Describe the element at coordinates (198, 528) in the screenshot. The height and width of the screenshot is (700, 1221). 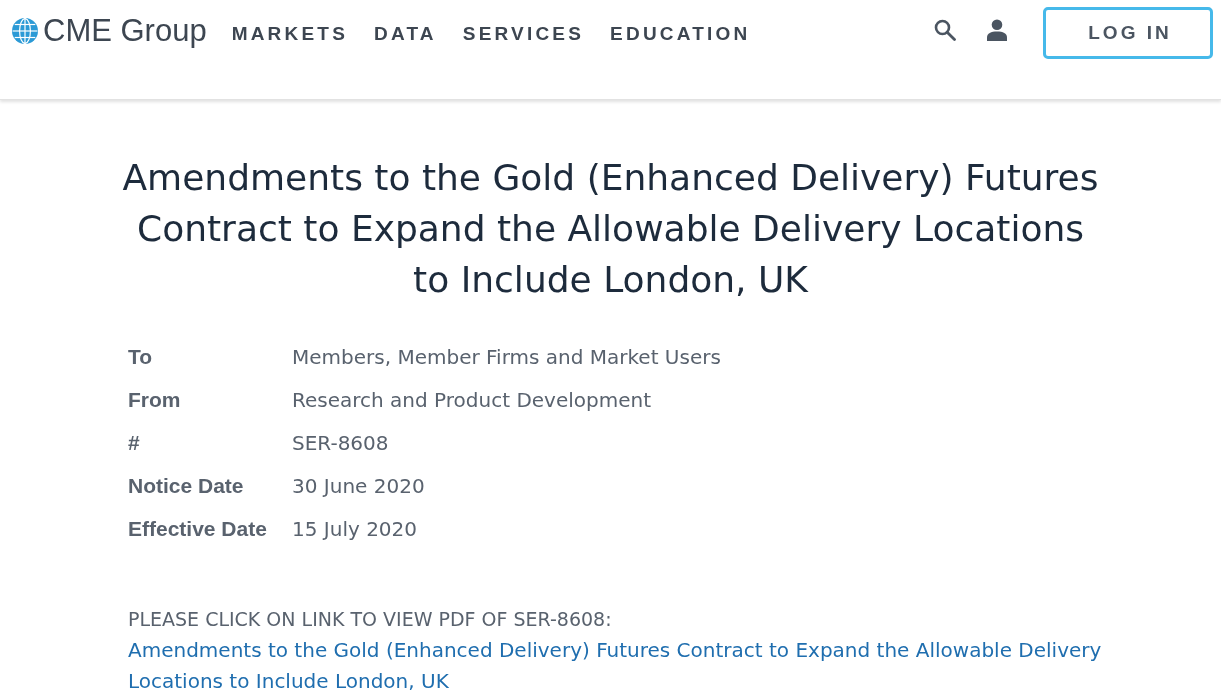
I see `field-label: Effective Date` at that location.